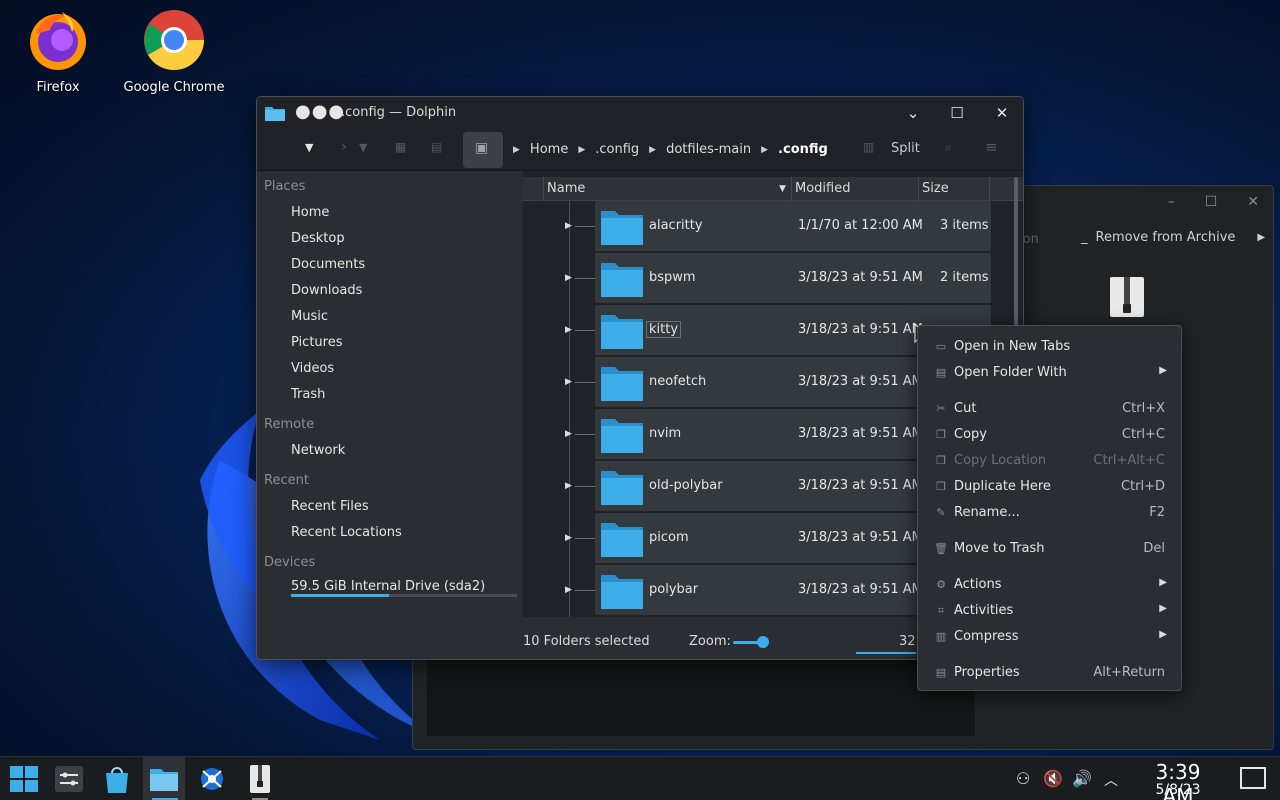  What do you see at coordinates (860, 433) in the screenshot?
I see `file-modified: 3/18/23 at 9:51 AM` at bounding box center [860, 433].